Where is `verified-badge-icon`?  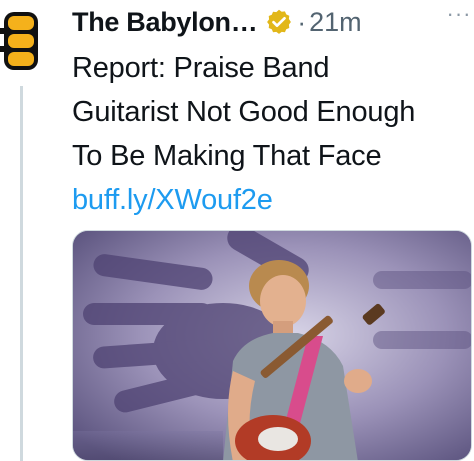 verified-badge-icon is located at coordinates (279, 22).